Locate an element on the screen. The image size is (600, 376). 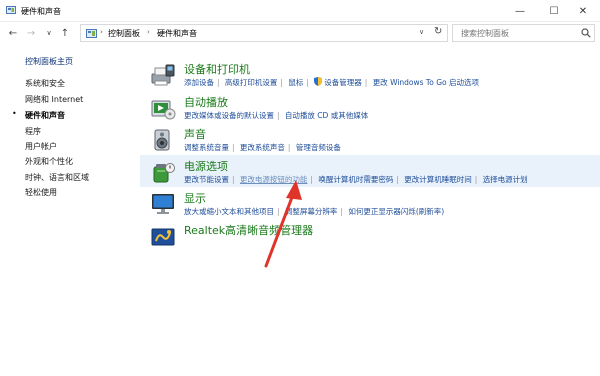
category-title-sound: 声音 is located at coordinates (195, 134).